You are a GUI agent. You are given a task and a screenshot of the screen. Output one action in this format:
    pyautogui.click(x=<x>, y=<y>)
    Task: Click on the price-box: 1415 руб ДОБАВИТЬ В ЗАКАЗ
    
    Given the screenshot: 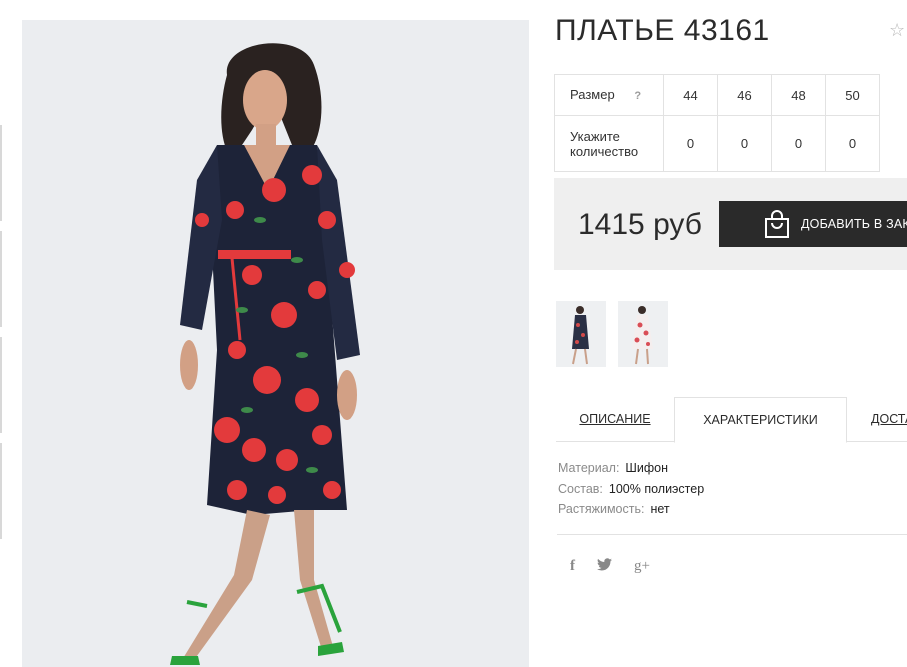 What is the action you would take?
    pyautogui.click(x=730, y=224)
    